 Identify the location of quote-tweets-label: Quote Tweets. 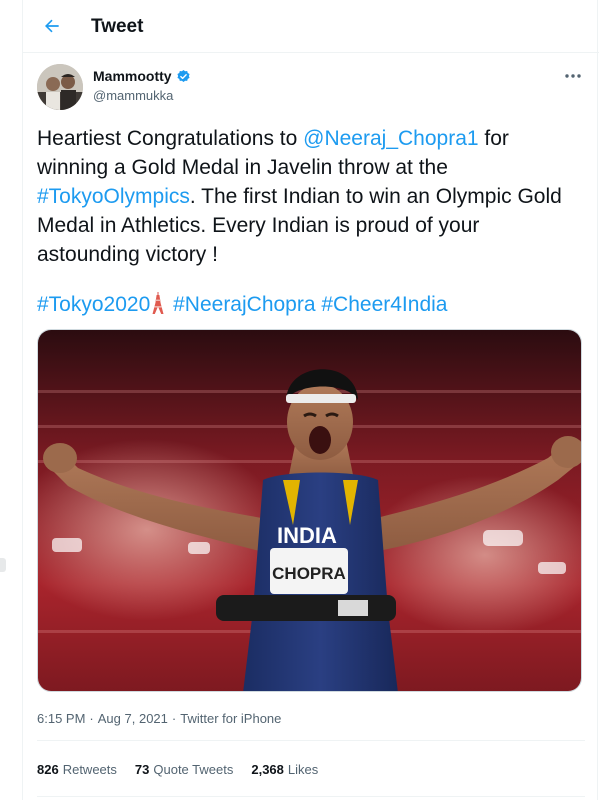
(193, 769).